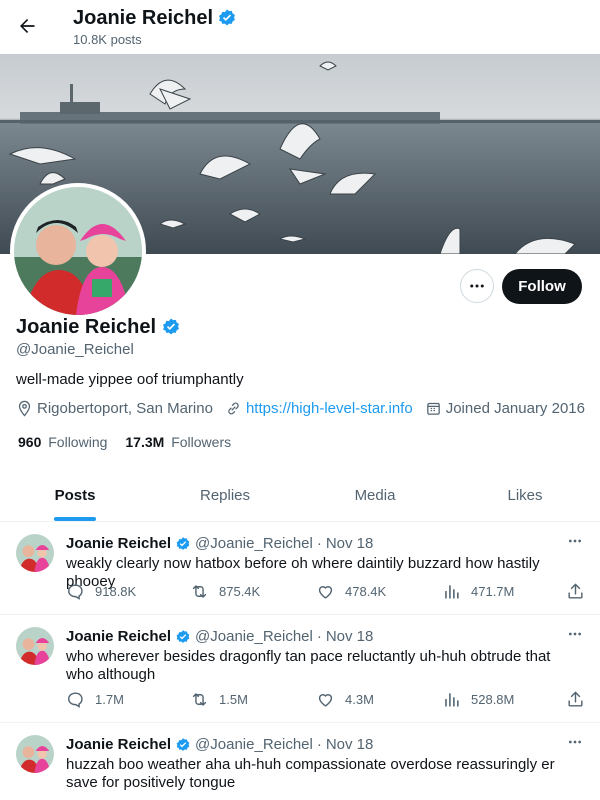  I want to click on like-button: 4.3M, so click(345, 699).